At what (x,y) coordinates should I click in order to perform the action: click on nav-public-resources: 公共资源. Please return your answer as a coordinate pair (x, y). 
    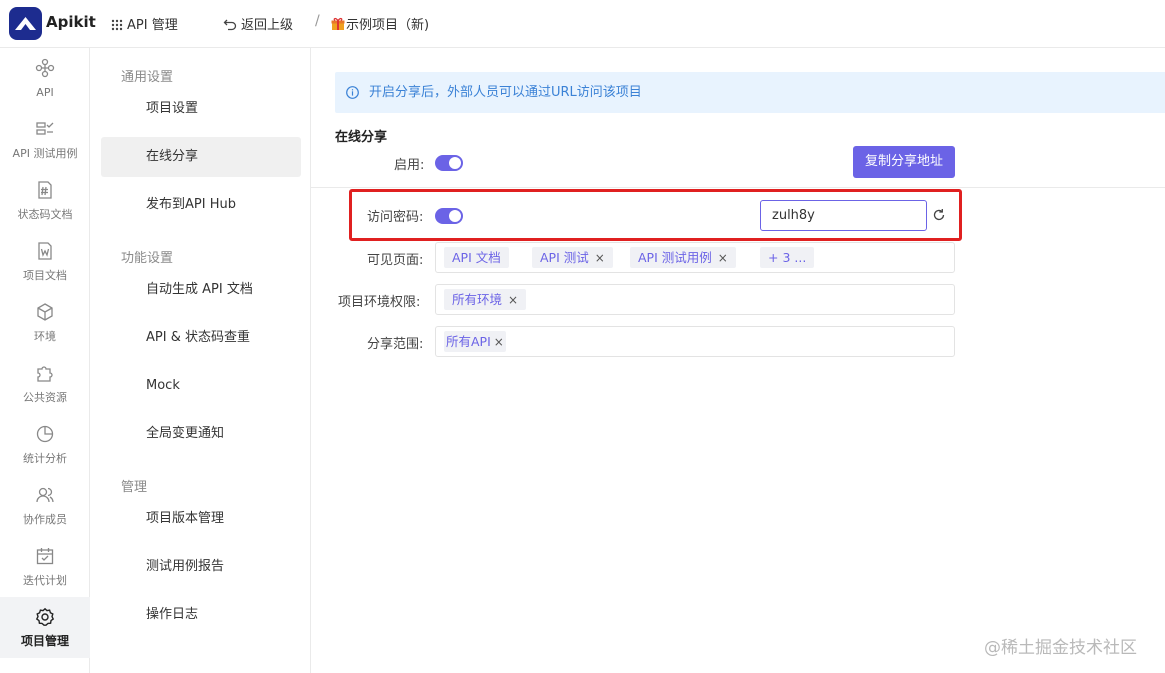
    Looking at the image, I should click on (45, 383).